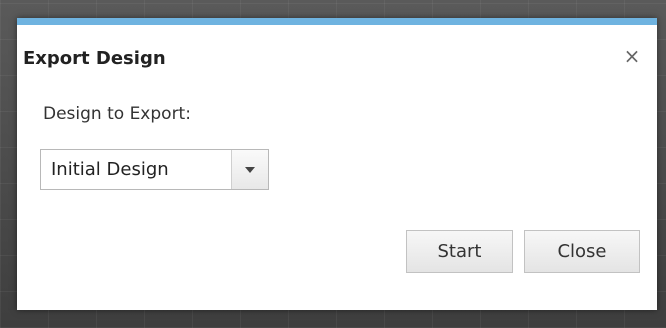 Image resolution: width=666 pixels, height=328 pixels. I want to click on close-icon: ×, so click(632, 56).